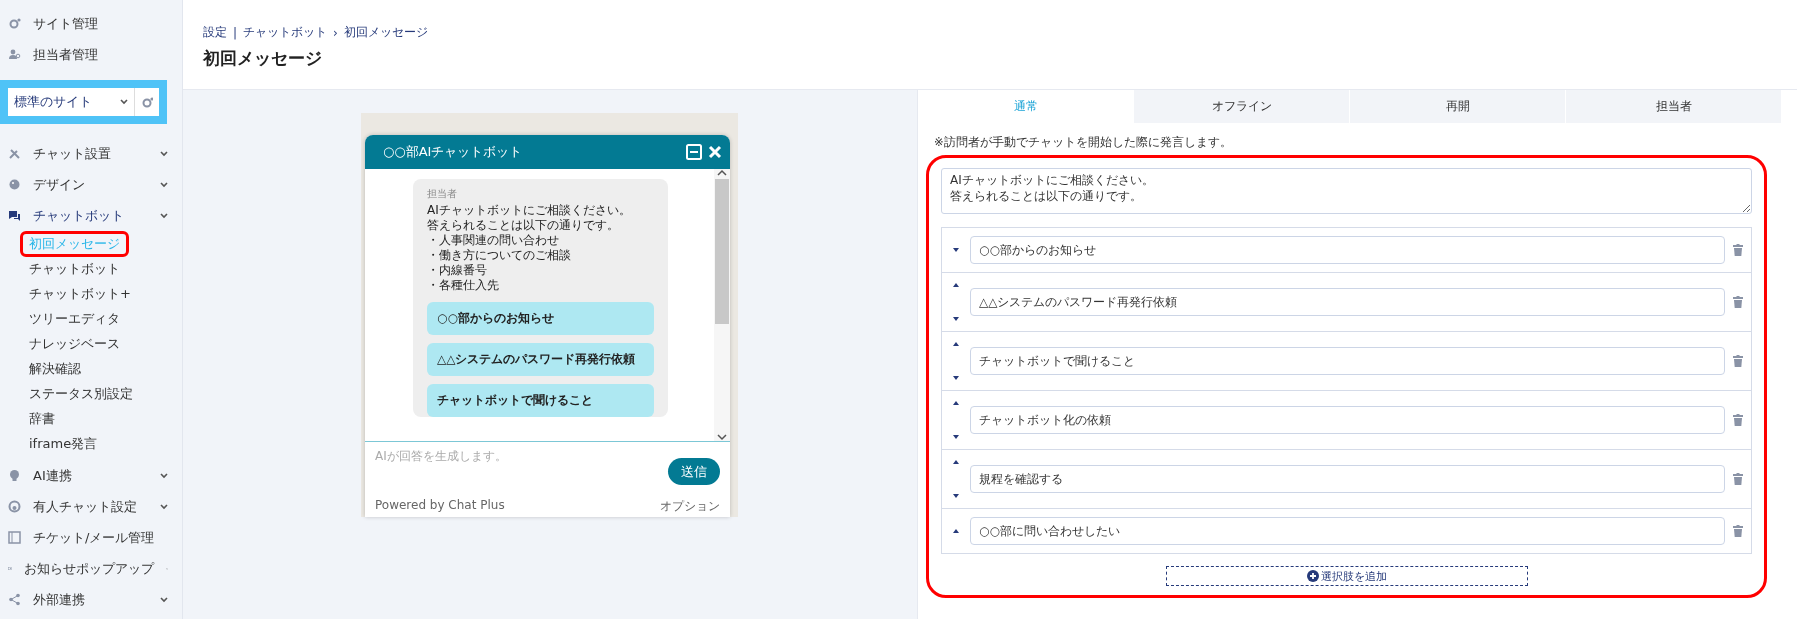  I want to click on choice-field: 規程を確認する, so click(1347, 479).